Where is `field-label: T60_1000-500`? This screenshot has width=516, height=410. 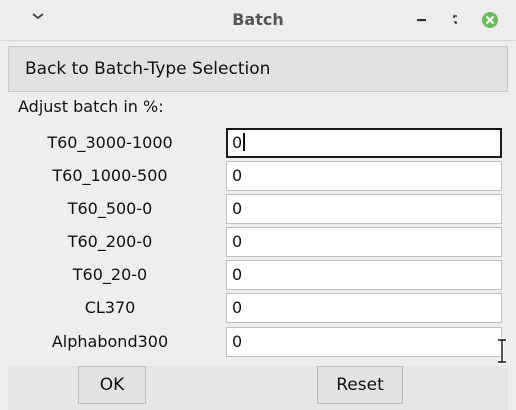
field-label: T60_1000-500 is located at coordinates (110, 175).